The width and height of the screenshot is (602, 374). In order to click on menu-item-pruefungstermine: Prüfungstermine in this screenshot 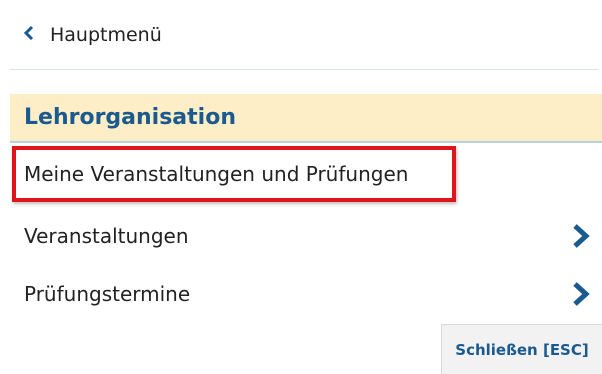, I will do `click(306, 294)`.